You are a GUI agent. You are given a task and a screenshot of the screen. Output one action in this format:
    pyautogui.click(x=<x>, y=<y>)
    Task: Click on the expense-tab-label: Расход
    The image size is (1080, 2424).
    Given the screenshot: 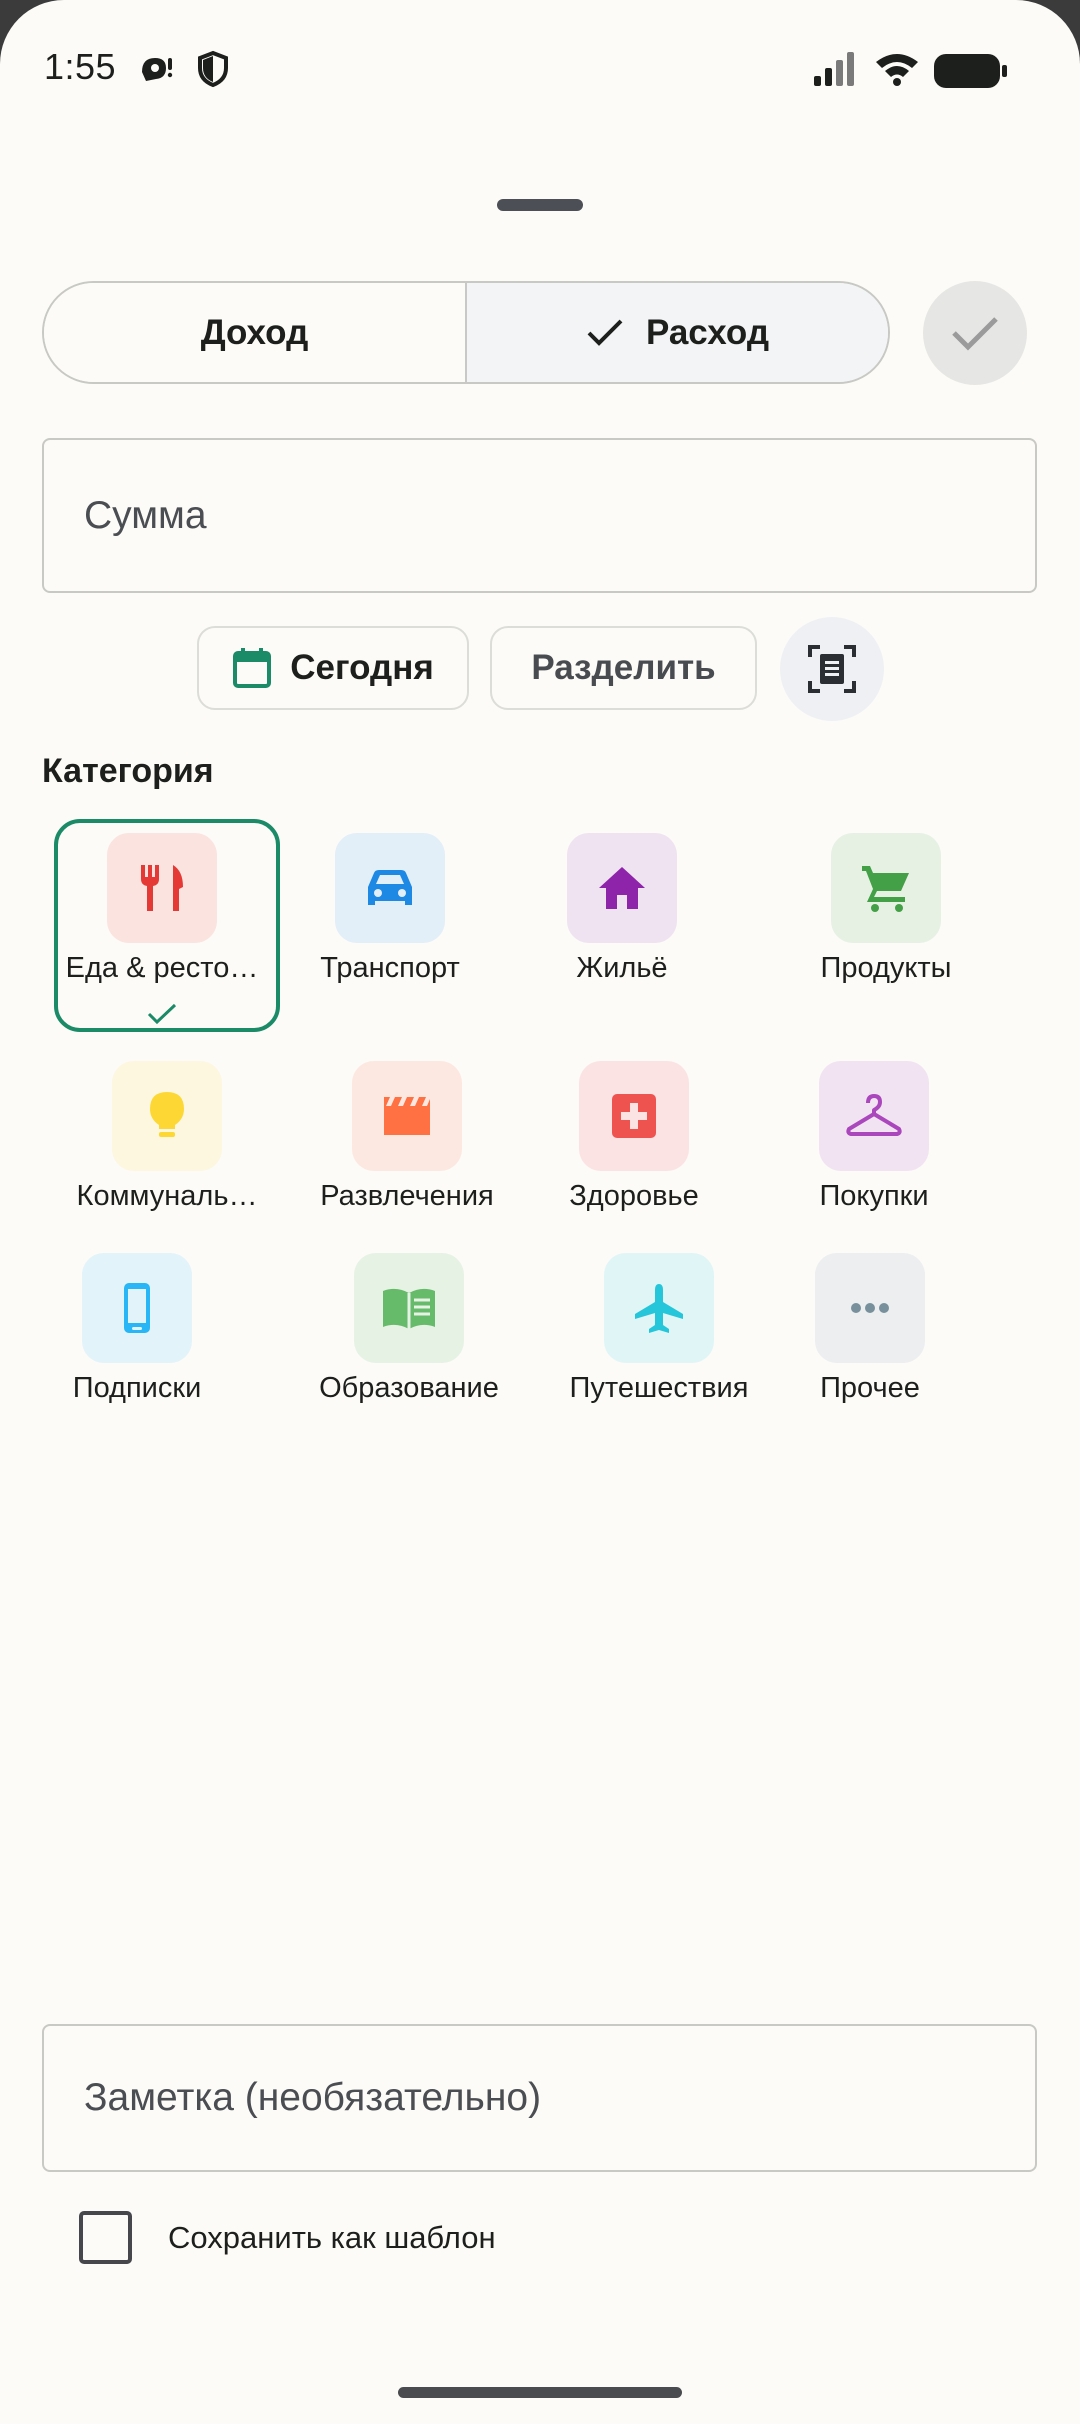 What is the action you would take?
    pyautogui.click(x=707, y=332)
    